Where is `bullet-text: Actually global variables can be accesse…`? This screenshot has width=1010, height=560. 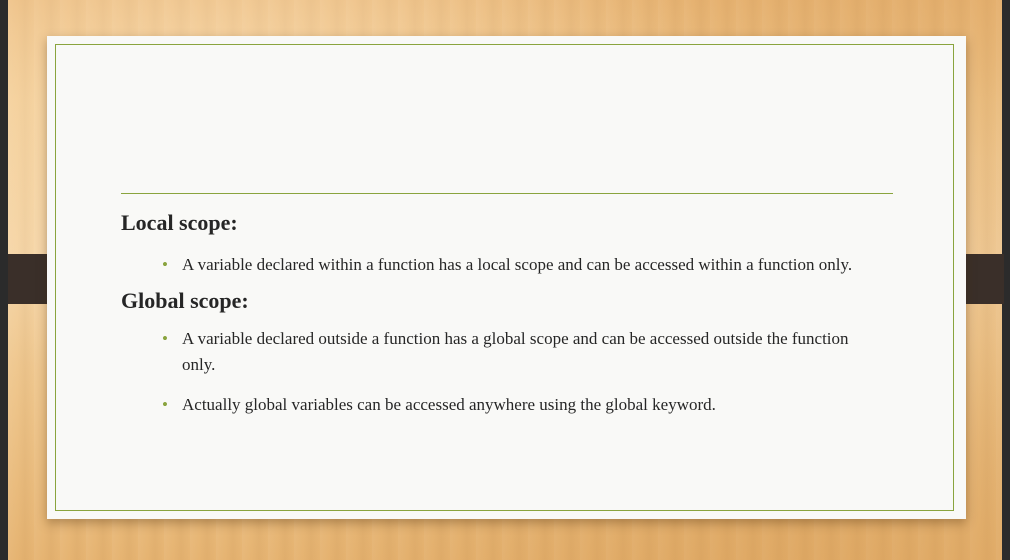 bullet-text: Actually global variables can be accesse… is located at coordinates (449, 404).